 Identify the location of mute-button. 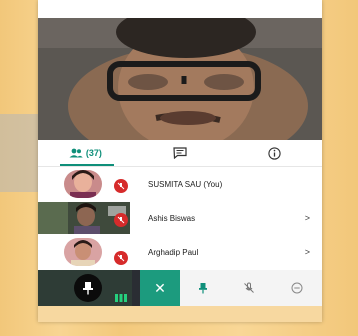
(249, 288).